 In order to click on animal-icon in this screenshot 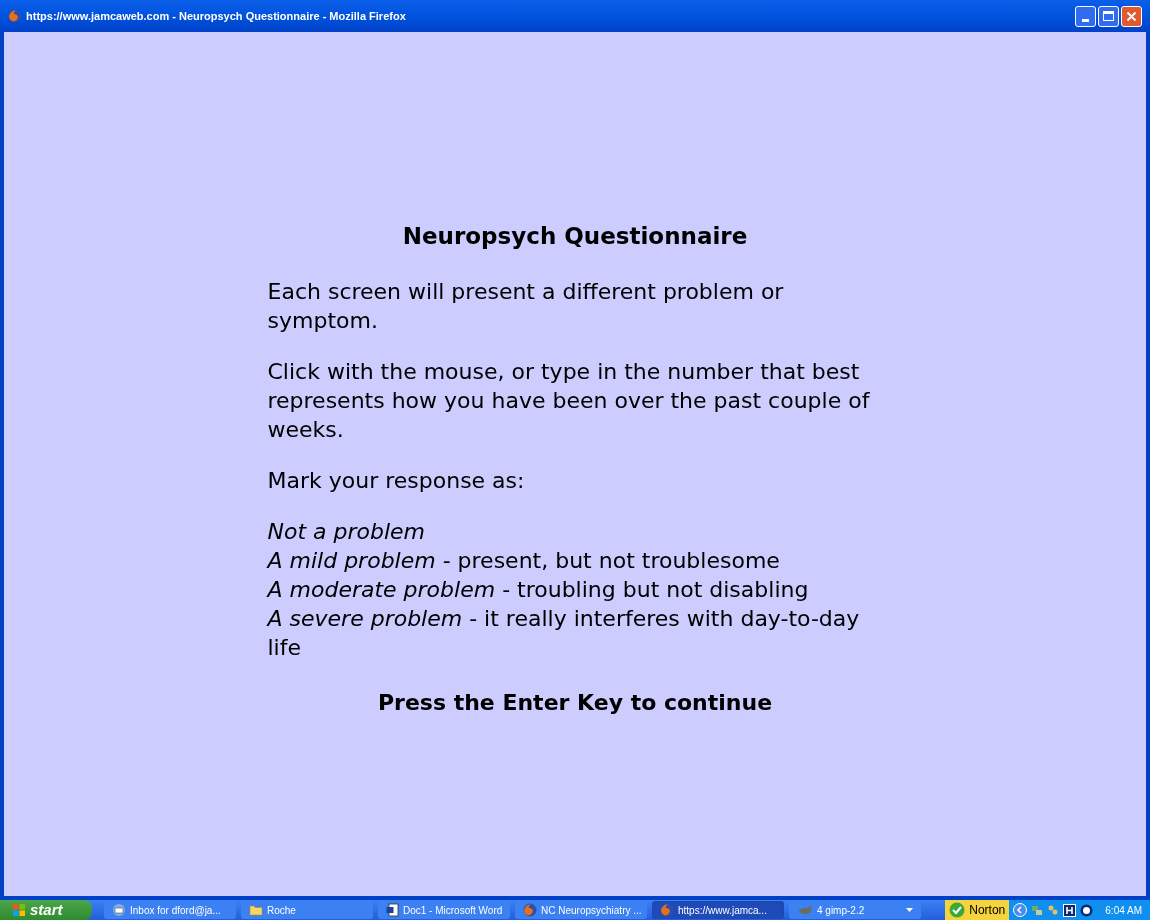, I will do `click(805, 910)`.